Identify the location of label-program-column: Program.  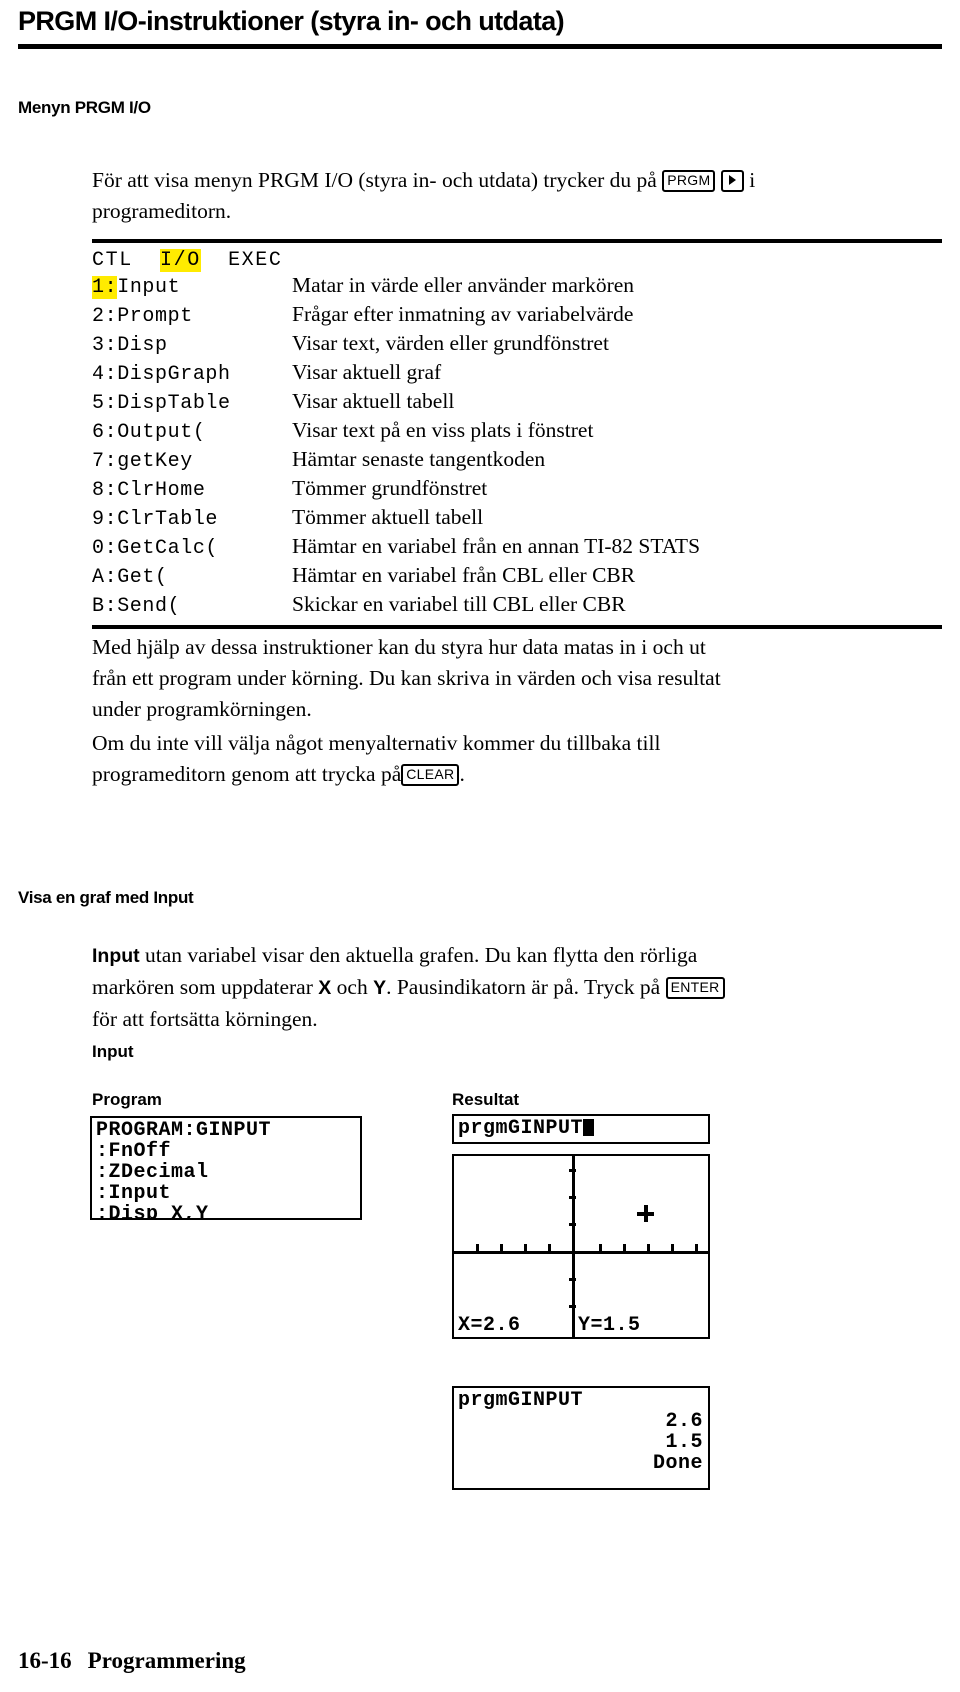
(127, 1099).